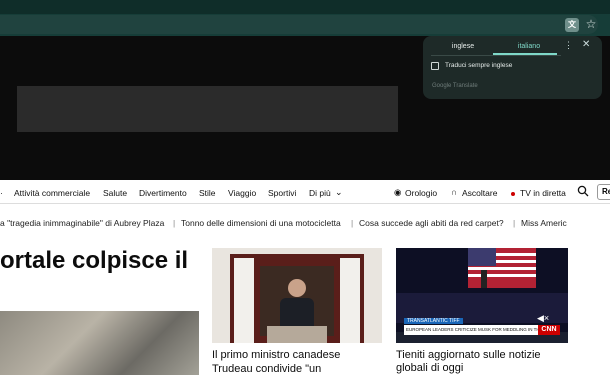  Describe the element at coordinates (305, 7) in the screenshot. I see `browser-tabstrip` at that location.